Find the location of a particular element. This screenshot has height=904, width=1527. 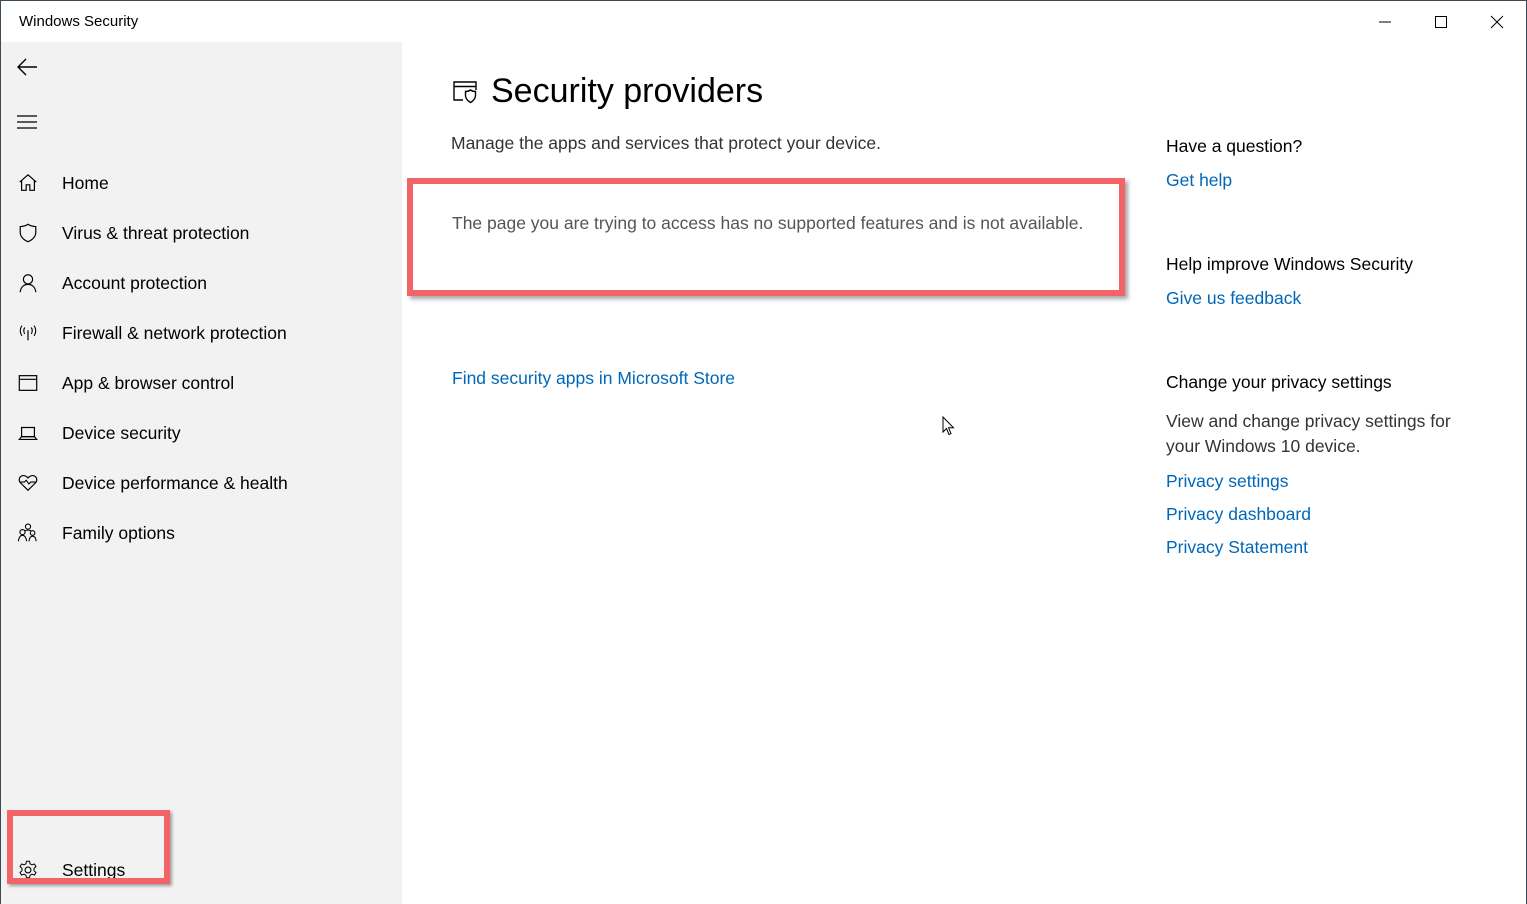

back-arrow-icon is located at coordinates (27, 67).